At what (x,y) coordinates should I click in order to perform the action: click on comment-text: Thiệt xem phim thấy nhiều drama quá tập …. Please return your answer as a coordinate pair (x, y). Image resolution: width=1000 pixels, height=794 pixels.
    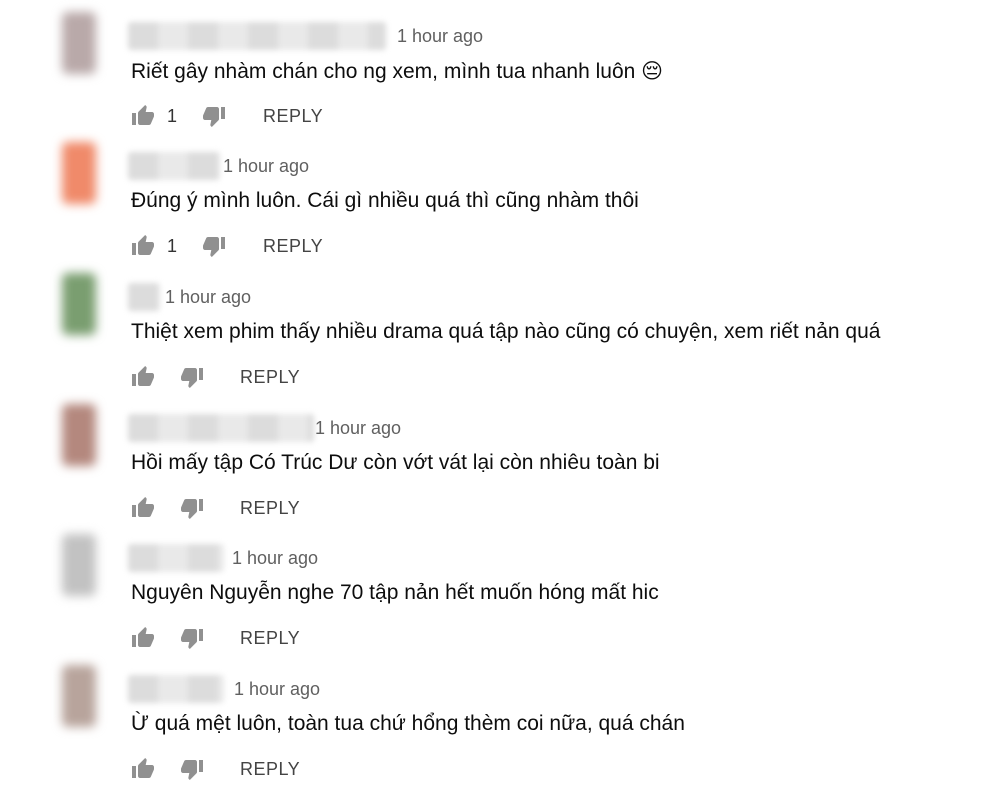
    Looking at the image, I should click on (506, 331).